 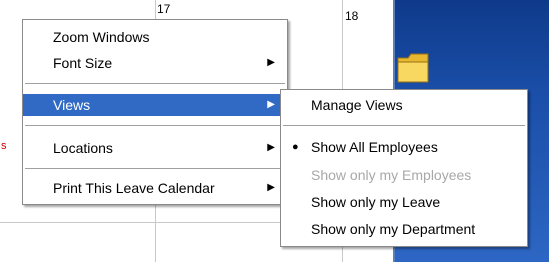 What do you see at coordinates (391, 175) in the screenshot?
I see `menu-item-label: Show only my Employees` at bounding box center [391, 175].